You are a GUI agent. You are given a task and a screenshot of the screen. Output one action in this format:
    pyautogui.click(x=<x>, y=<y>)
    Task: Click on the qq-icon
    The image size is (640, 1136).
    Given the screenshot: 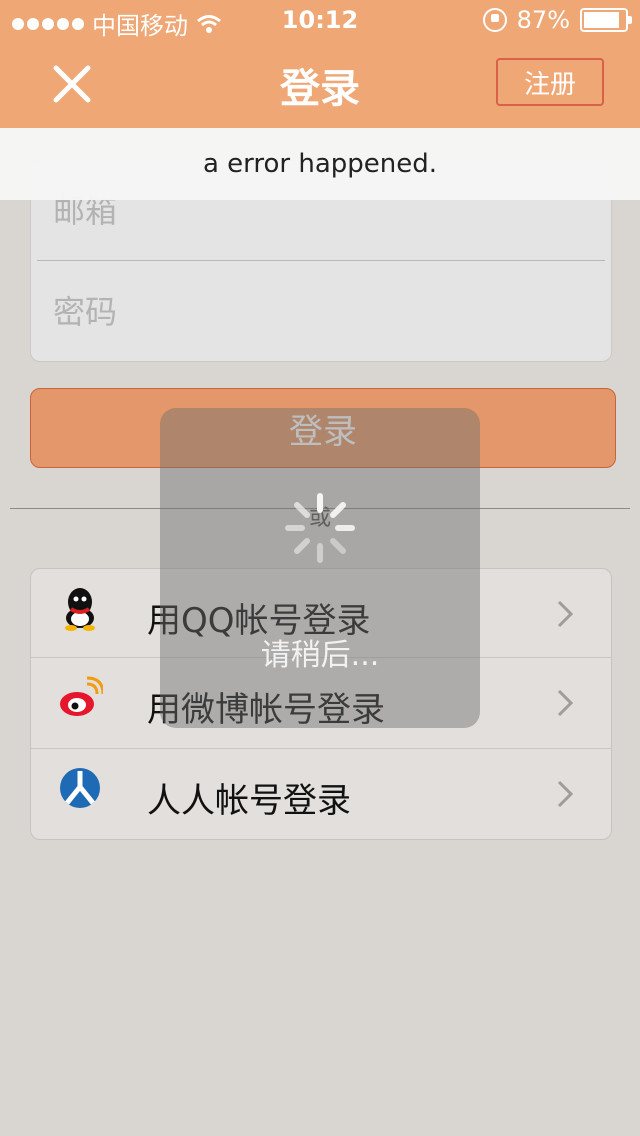 What is the action you would take?
    pyautogui.click(x=80, y=609)
    